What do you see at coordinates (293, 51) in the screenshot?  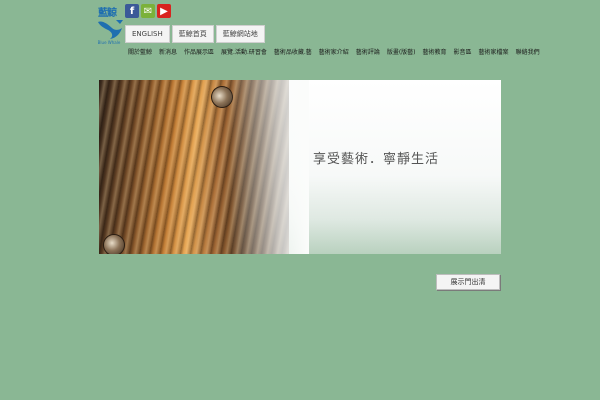 I see `nav-item: 藝術品收藏.藝` at bounding box center [293, 51].